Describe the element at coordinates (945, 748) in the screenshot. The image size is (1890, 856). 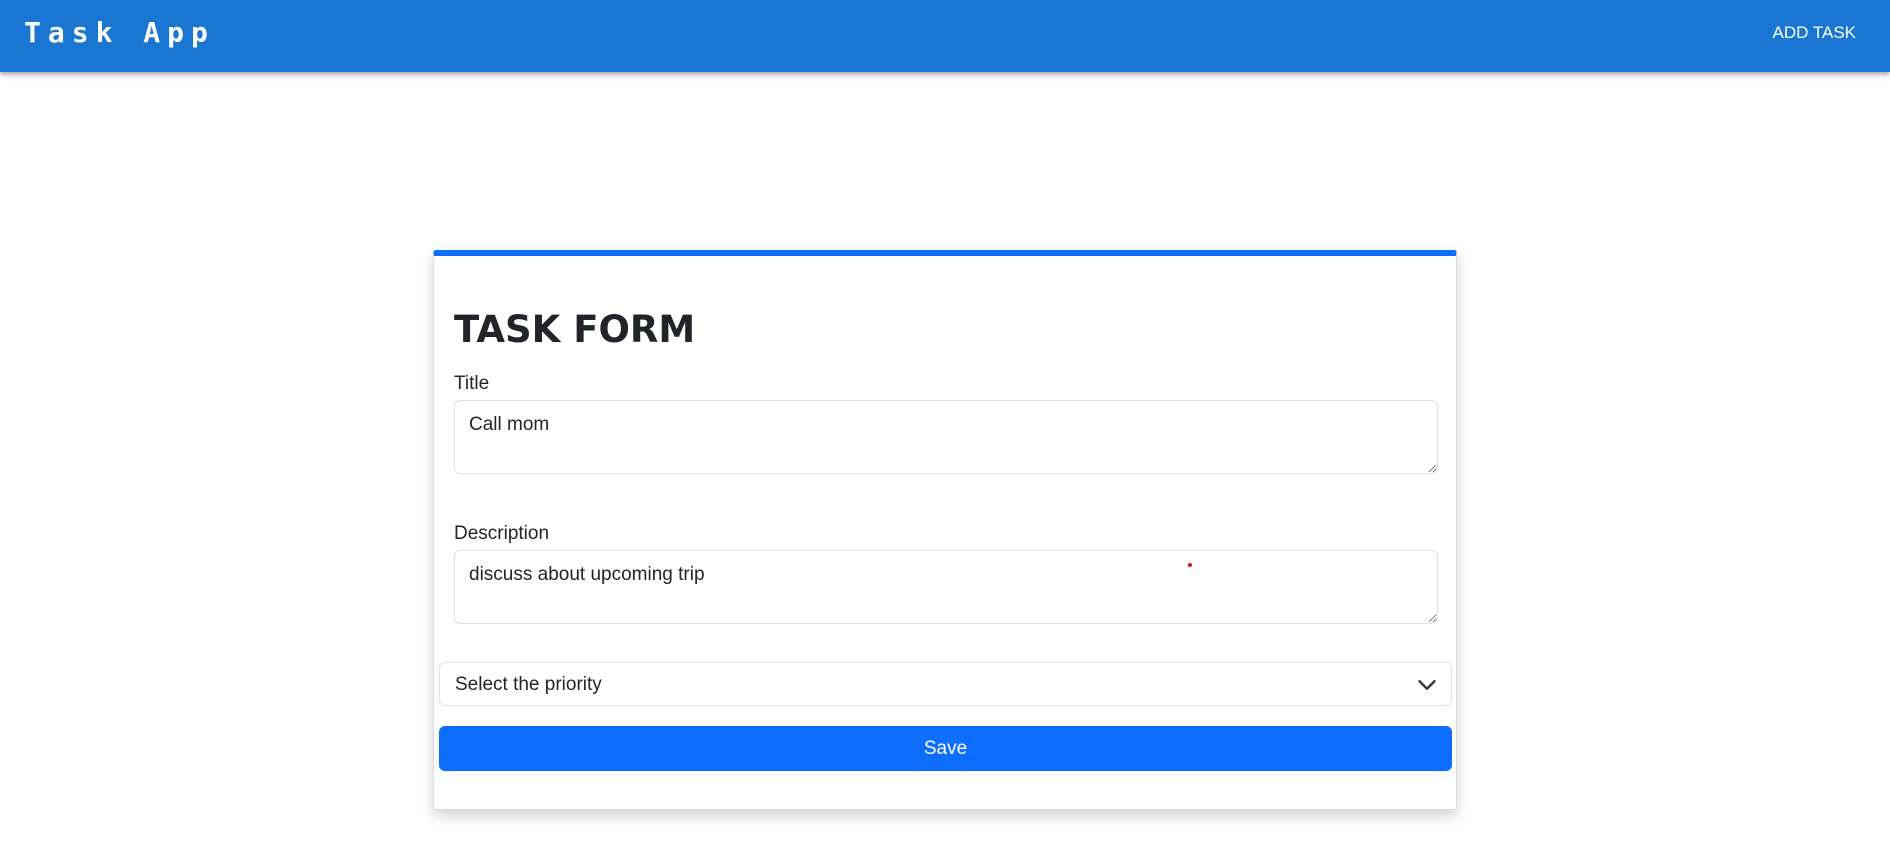
I see `save-button: Save` at that location.